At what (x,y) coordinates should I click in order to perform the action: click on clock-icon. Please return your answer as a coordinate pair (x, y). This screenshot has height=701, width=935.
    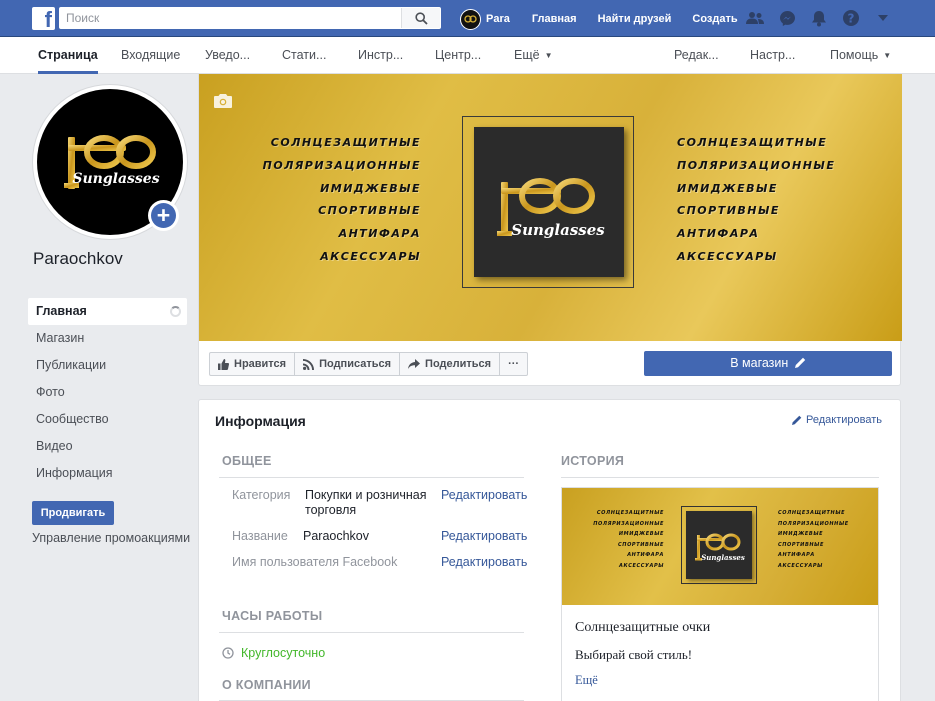
    Looking at the image, I should click on (228, 653).